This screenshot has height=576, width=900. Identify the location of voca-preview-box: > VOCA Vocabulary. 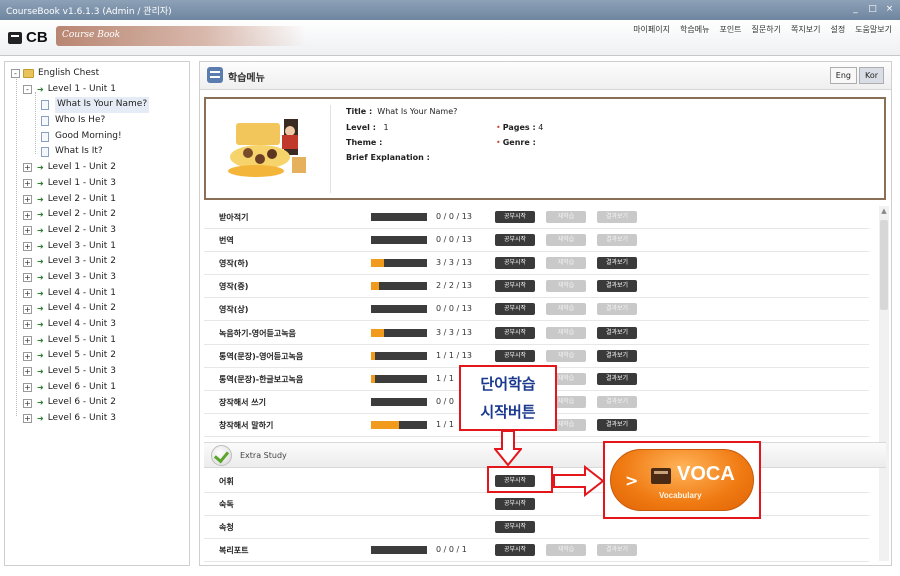
(682, 480).